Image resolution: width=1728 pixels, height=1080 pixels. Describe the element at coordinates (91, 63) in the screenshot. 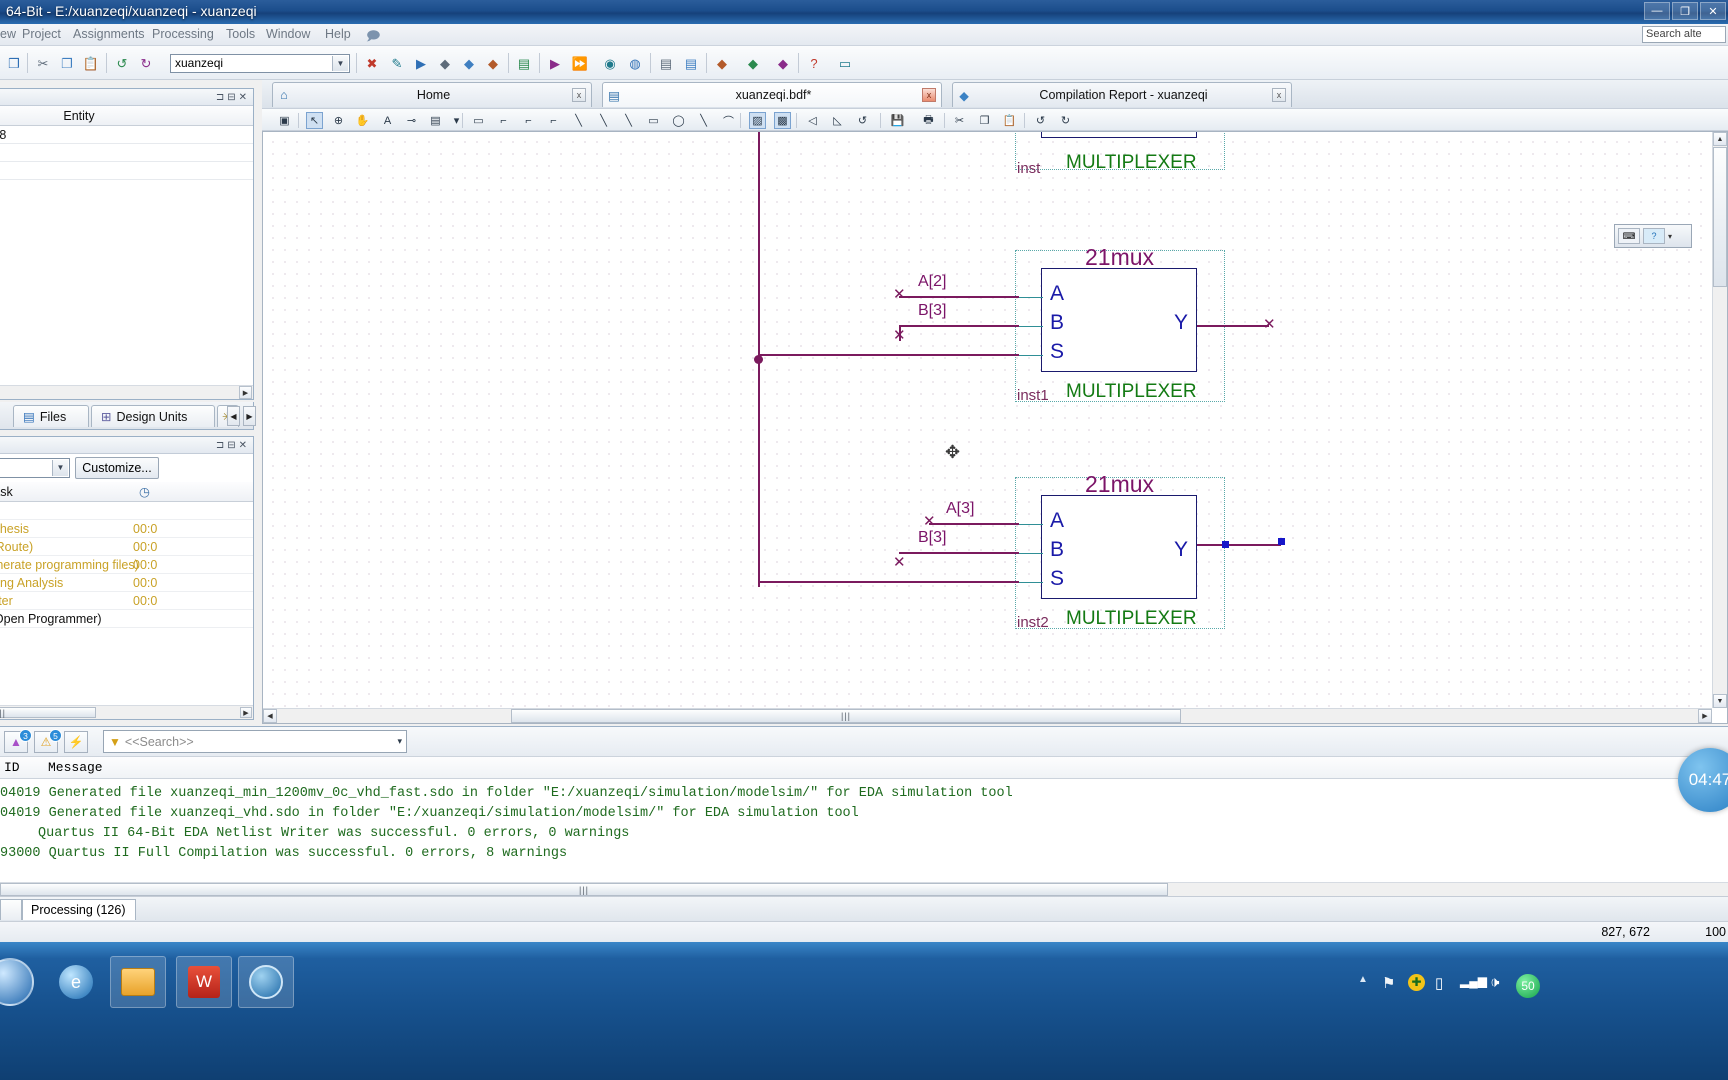

I see `paste-icon: 📋` at that location.